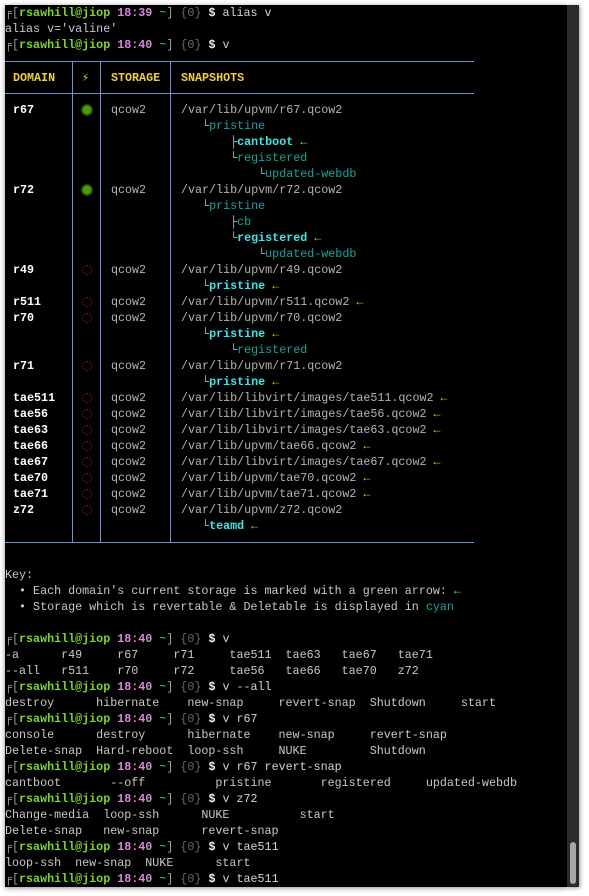 The width and height of the screenshot is (589, 896). I want to click on prompt-command: v, so click(226, 639).